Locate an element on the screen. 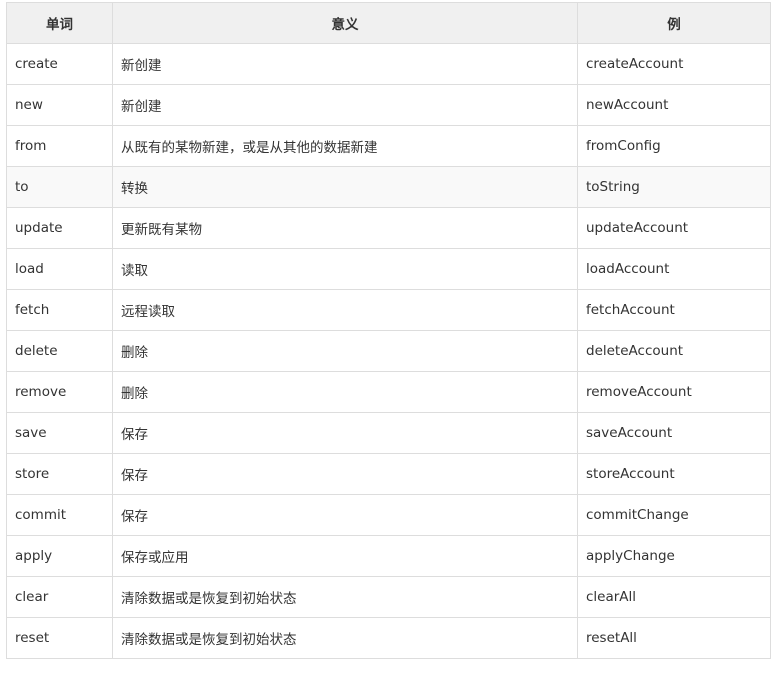 The height and width of the screenshot is (678, 776). cell-example: loadAccount is located at coordinates (674, 269).